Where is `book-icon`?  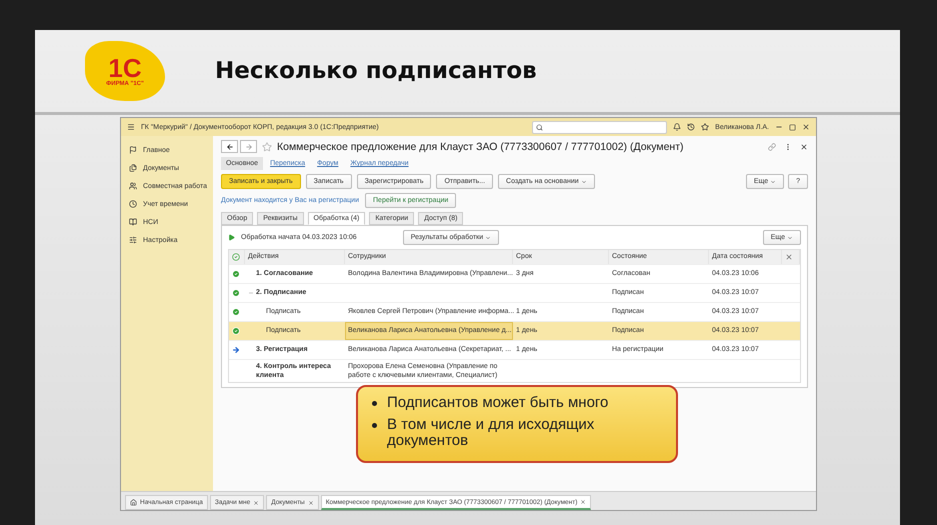
book-icon is located at coordinates (133, 222).